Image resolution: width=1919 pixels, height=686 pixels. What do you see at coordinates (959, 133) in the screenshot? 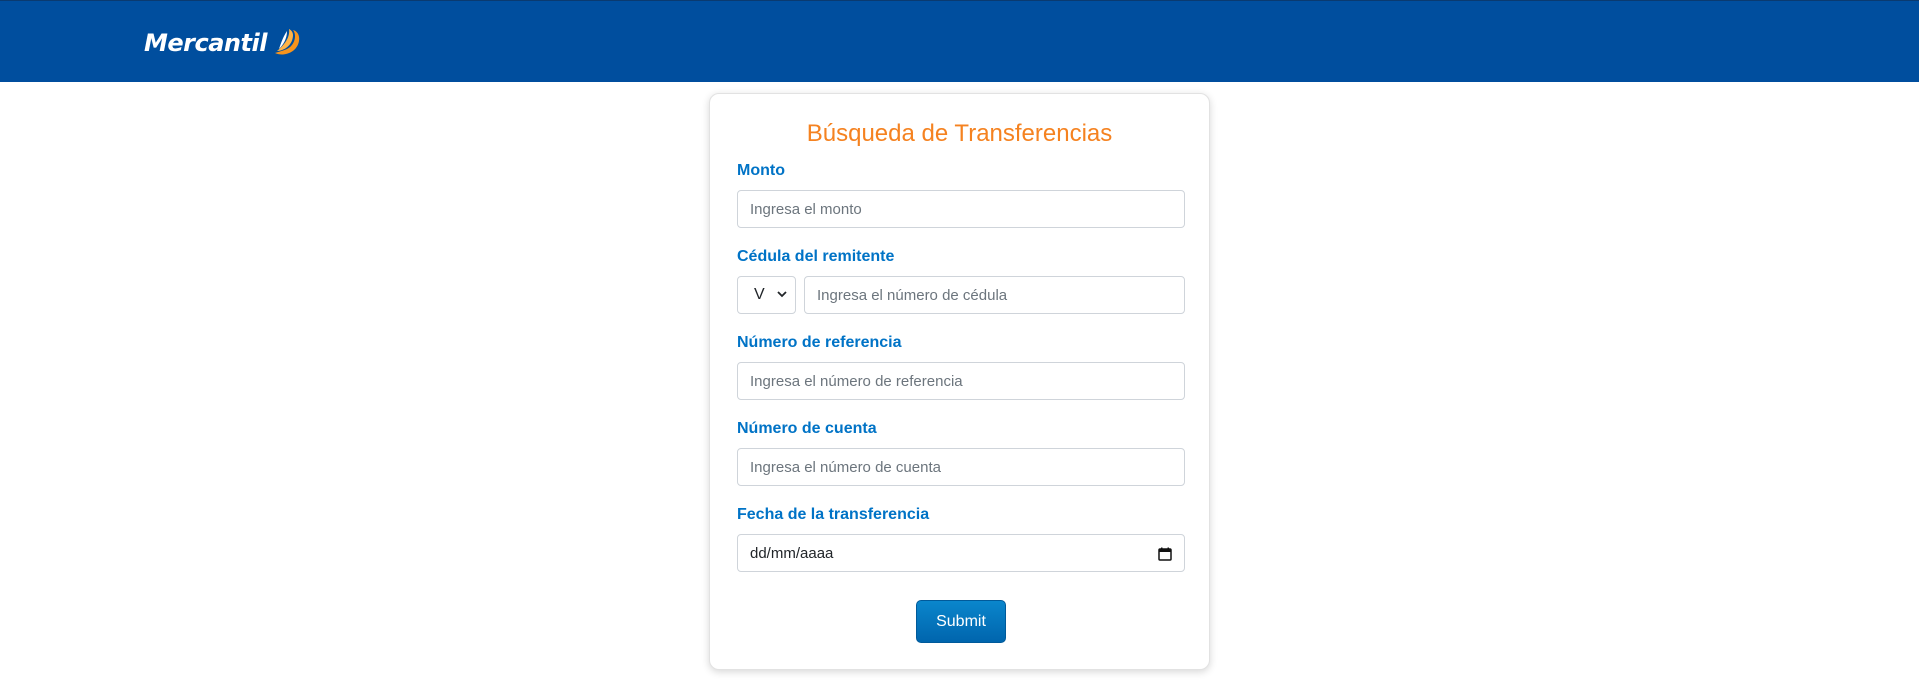
I see `page-title: Búsqueda de Transferencias` at bounding box center [959, 133].